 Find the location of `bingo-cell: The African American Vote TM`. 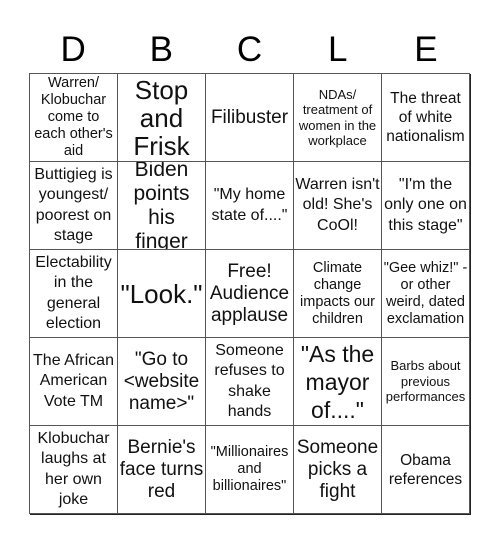

bingo-cell: The African American Vote TM is located at coordinates (74, 382).